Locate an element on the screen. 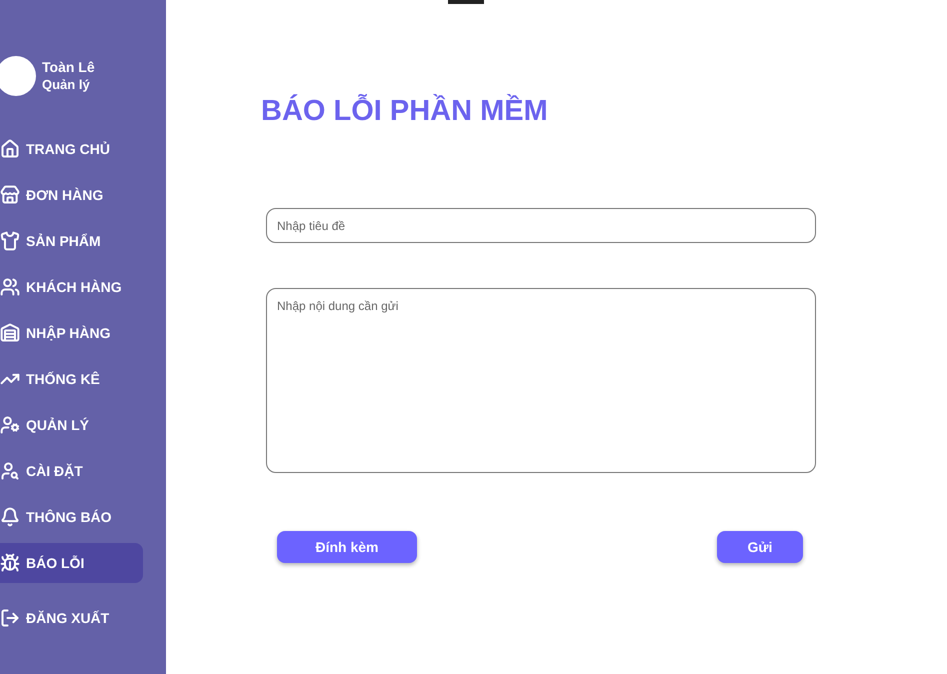  sidebar-item: ĐƠN HÀNG is located at coordinates (71, 195).